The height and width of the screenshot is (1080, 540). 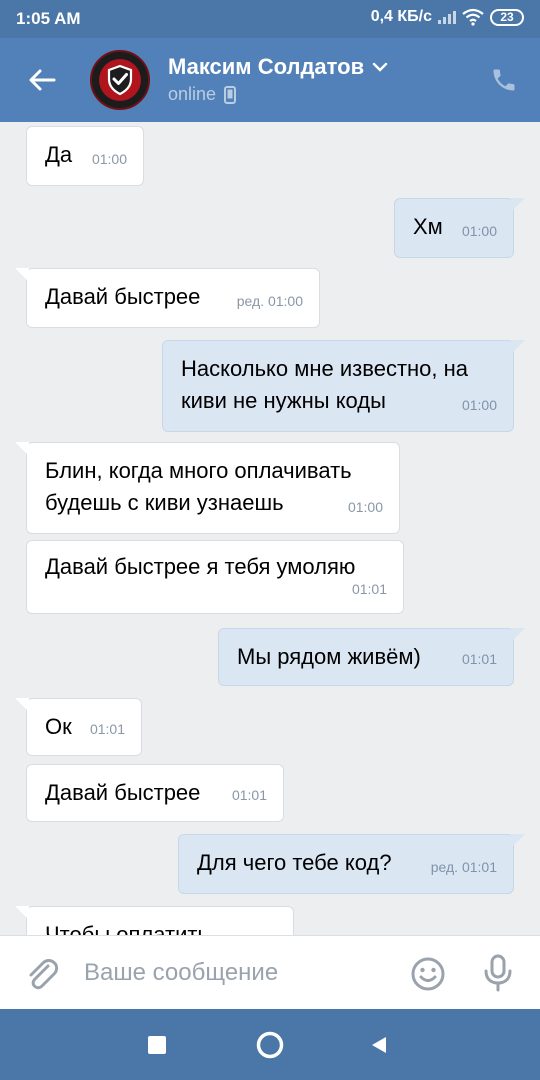 I want to click on chat-header: Максим Солдатов online, so click(x=270, y=80).